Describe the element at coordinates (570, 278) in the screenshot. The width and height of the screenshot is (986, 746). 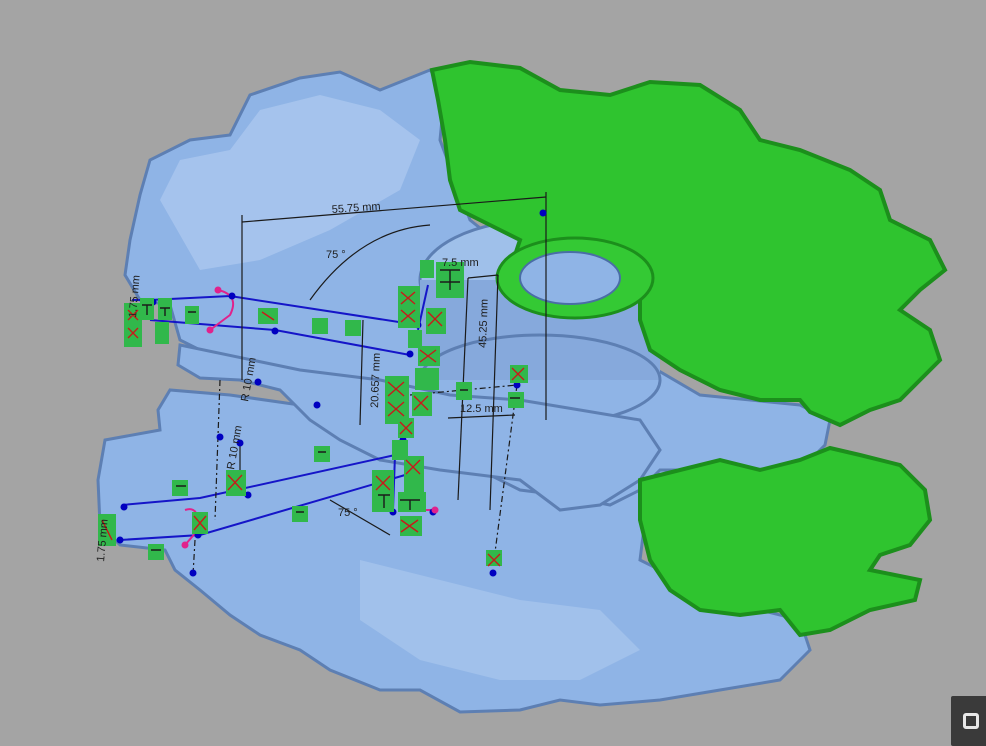
I see `selected-hub-bore` at that location.